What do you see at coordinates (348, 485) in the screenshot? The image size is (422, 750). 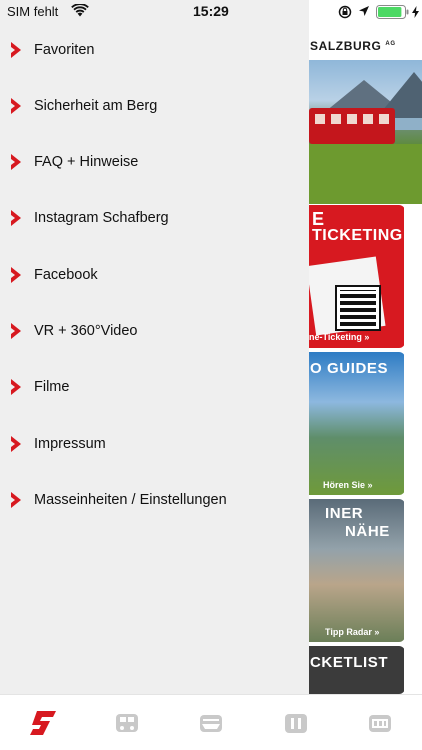 I see `tile-link: Hören Sie »` at bounding box center [348, 485].